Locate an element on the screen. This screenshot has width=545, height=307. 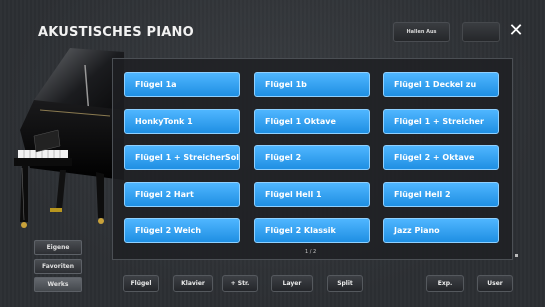
werks-button: Werks is located at coordinates (58, 284).